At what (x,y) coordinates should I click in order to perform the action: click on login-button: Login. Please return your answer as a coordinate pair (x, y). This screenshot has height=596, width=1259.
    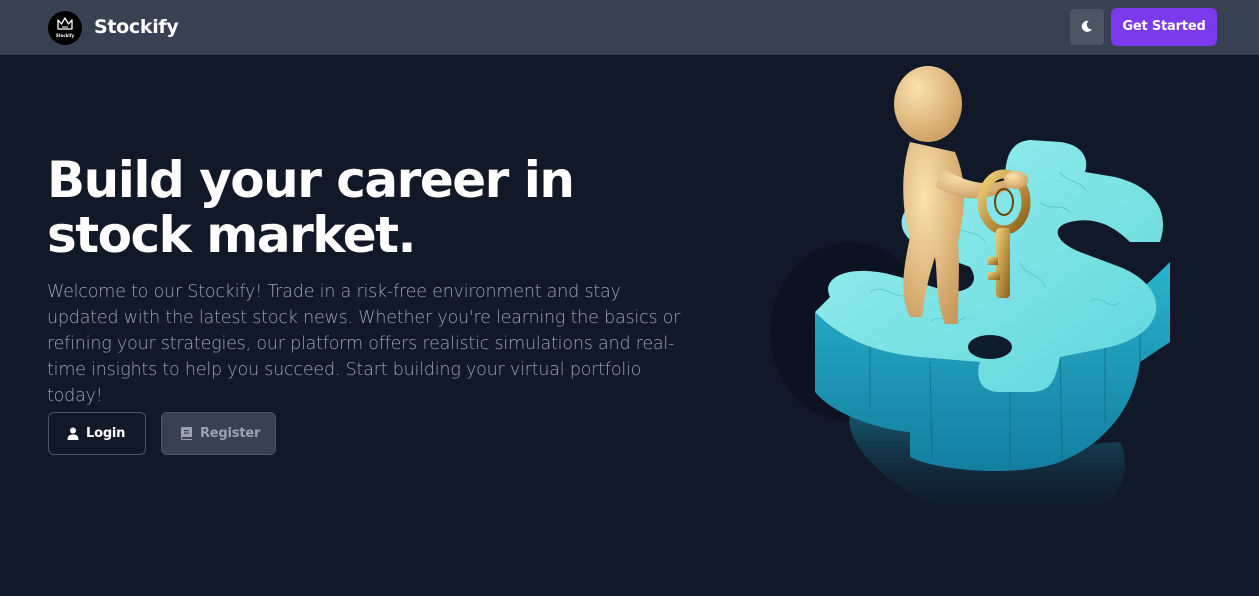
    Looking at the image, I should click on (97, 433).